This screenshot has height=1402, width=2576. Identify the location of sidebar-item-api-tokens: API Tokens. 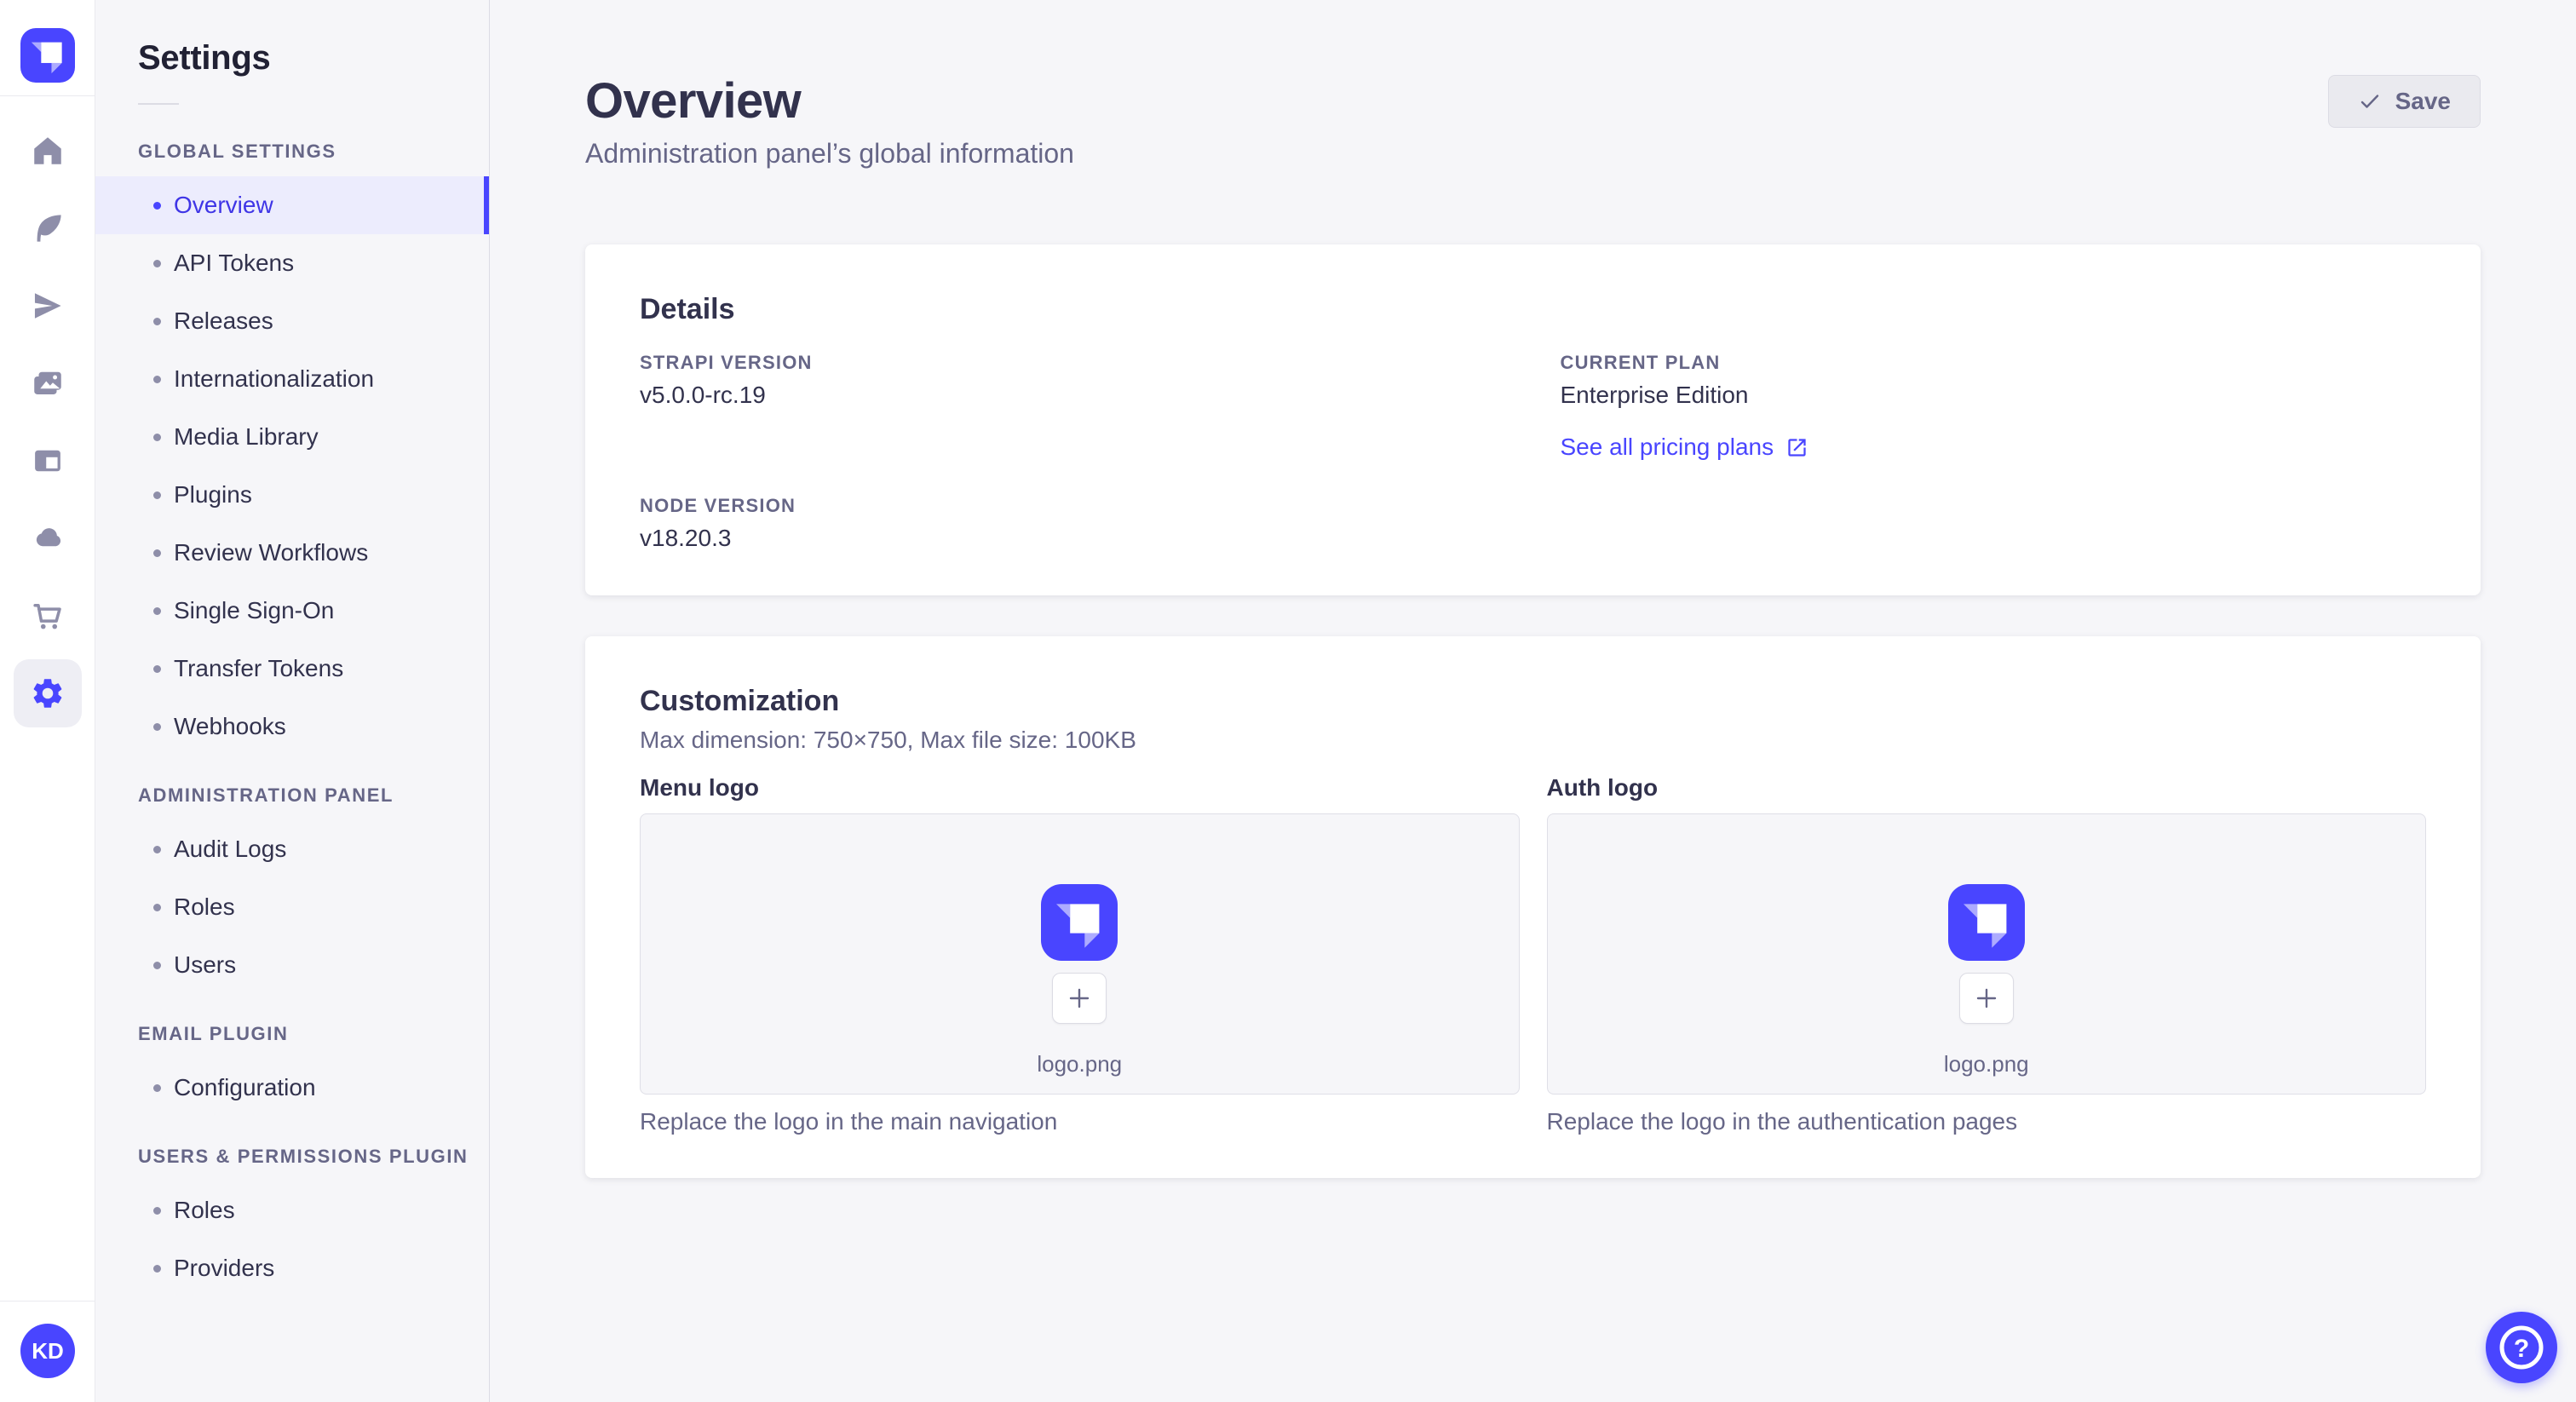
(292, 263).